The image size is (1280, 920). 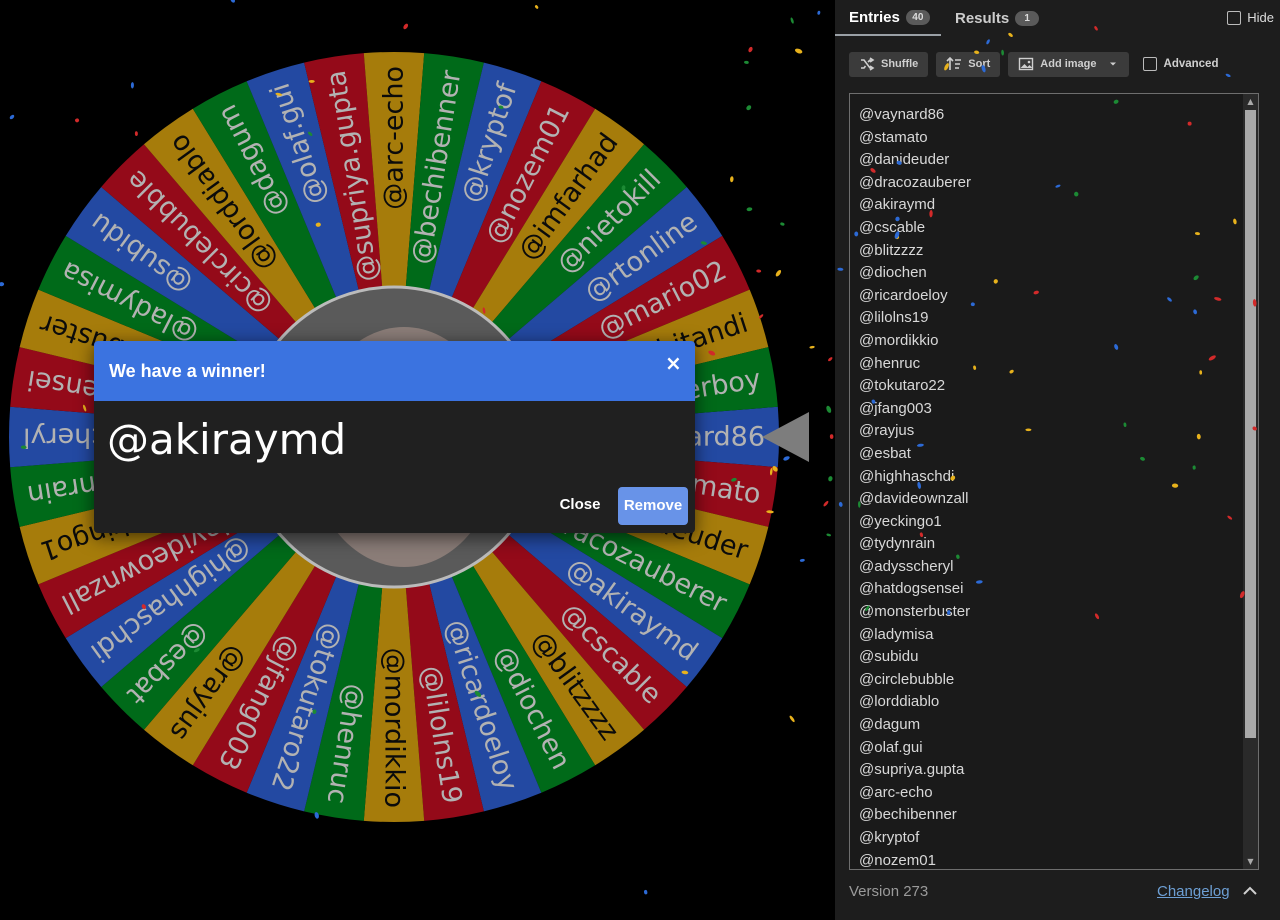 What do you see at coordinates (890, 725) in the screenshot?
I see `entry-item: @dagum` at bounding box center [890, 725].